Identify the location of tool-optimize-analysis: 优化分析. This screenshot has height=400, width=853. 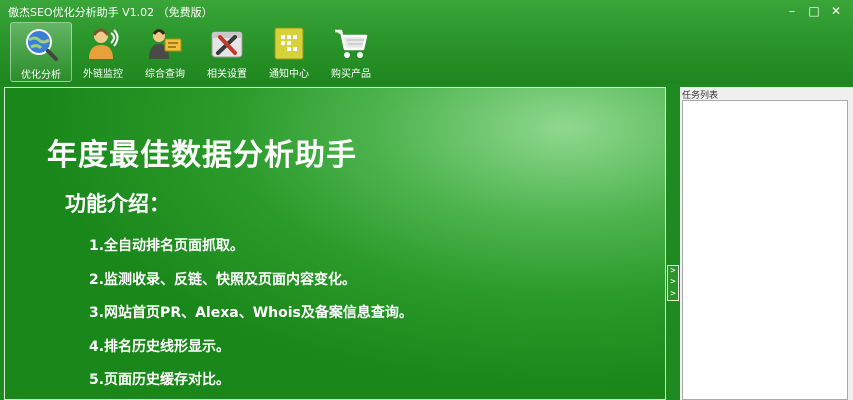
(41, 52).